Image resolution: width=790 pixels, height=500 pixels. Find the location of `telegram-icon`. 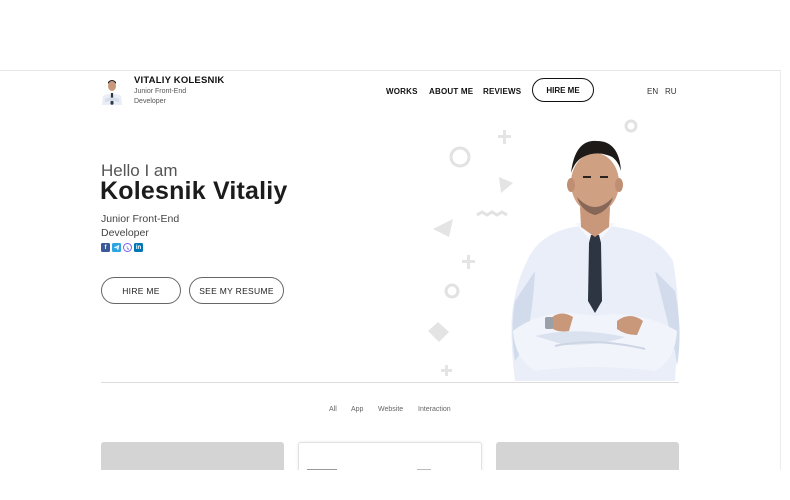

telegram-icon is located at coordinates (116, 247).